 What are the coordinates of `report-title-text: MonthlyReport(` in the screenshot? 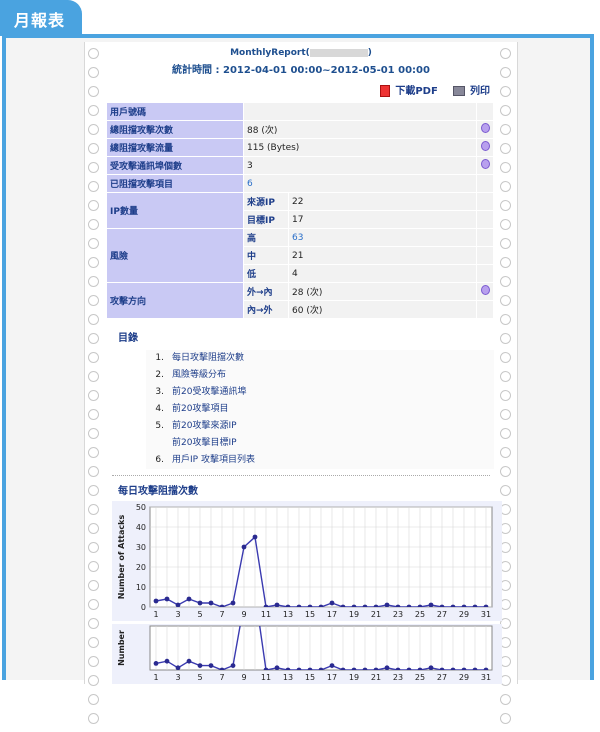 It's located at (270, 53).